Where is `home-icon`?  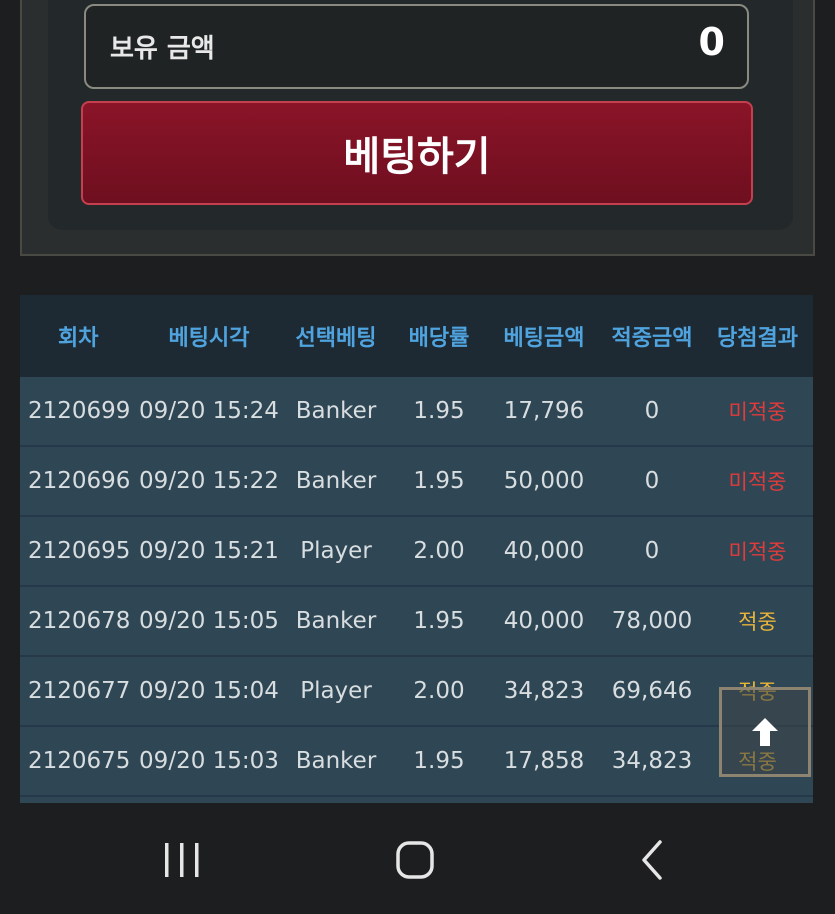 home-icon is located at coordinates (415, 860).